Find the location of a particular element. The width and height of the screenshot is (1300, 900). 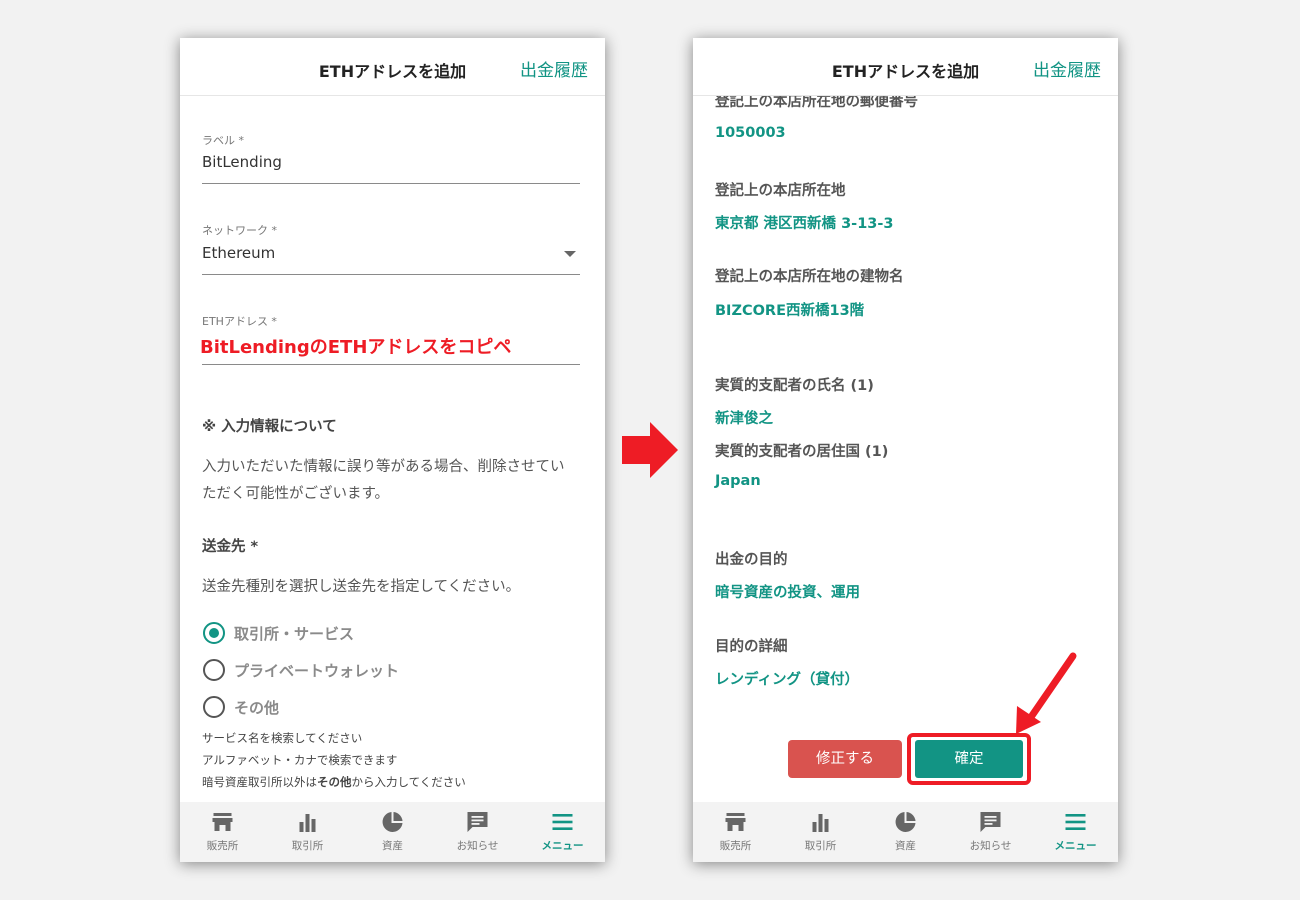

hint-alphabet: アルファベット・カナで検索できます is located at coordinates (300, 760).